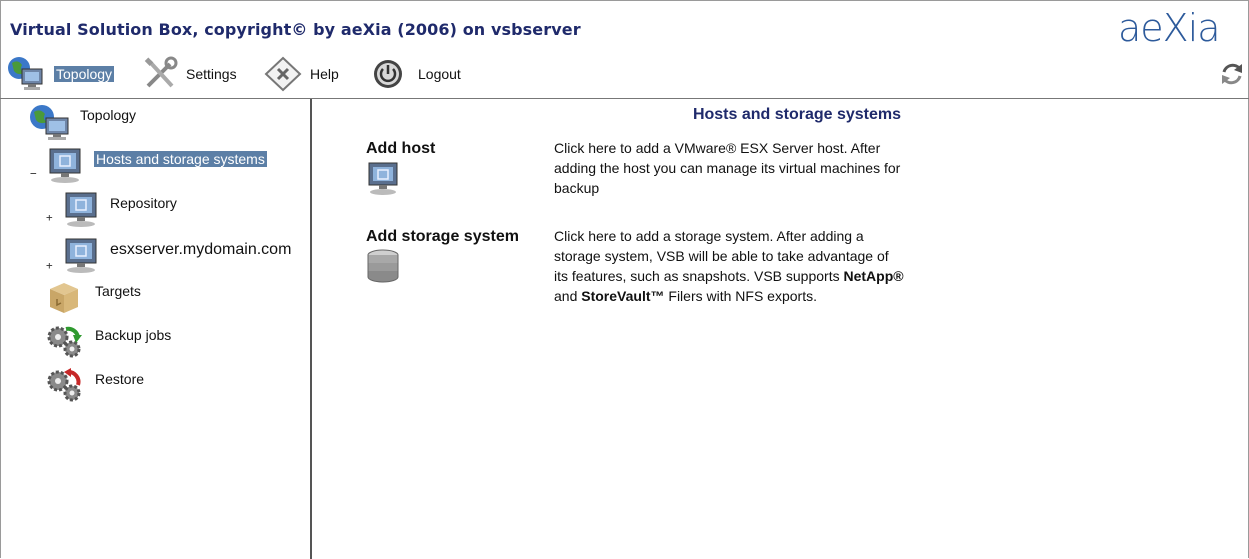 The height and width of the screenshot is (559, 1249). I want to click on box-icon, so click(64, 298).